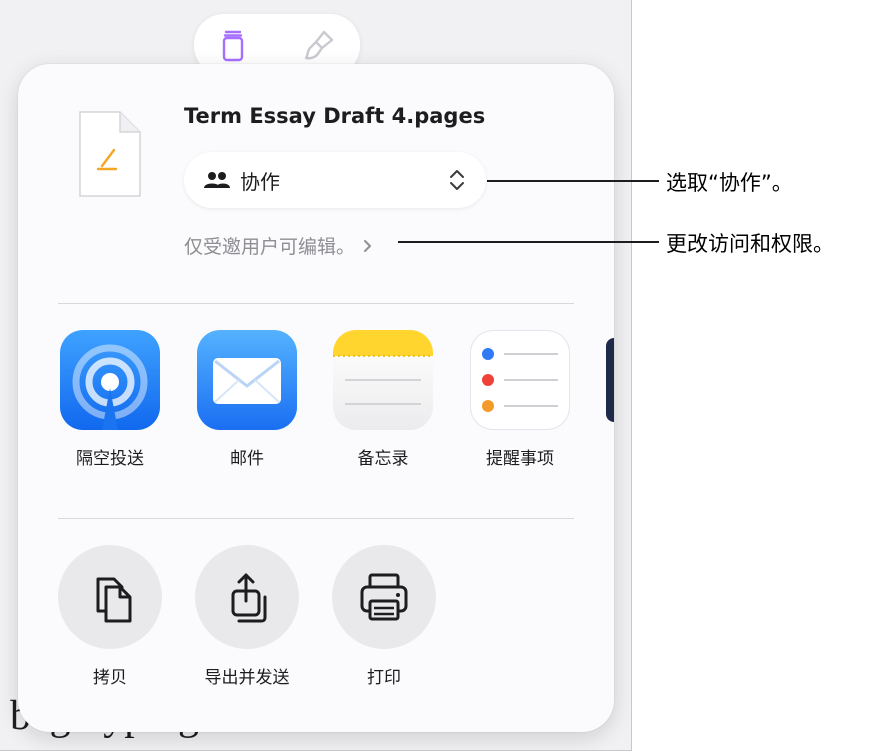  Describe the element at coordinates (335, 180) in the screenshot. I see `collaborate-button: 协作` at that location.